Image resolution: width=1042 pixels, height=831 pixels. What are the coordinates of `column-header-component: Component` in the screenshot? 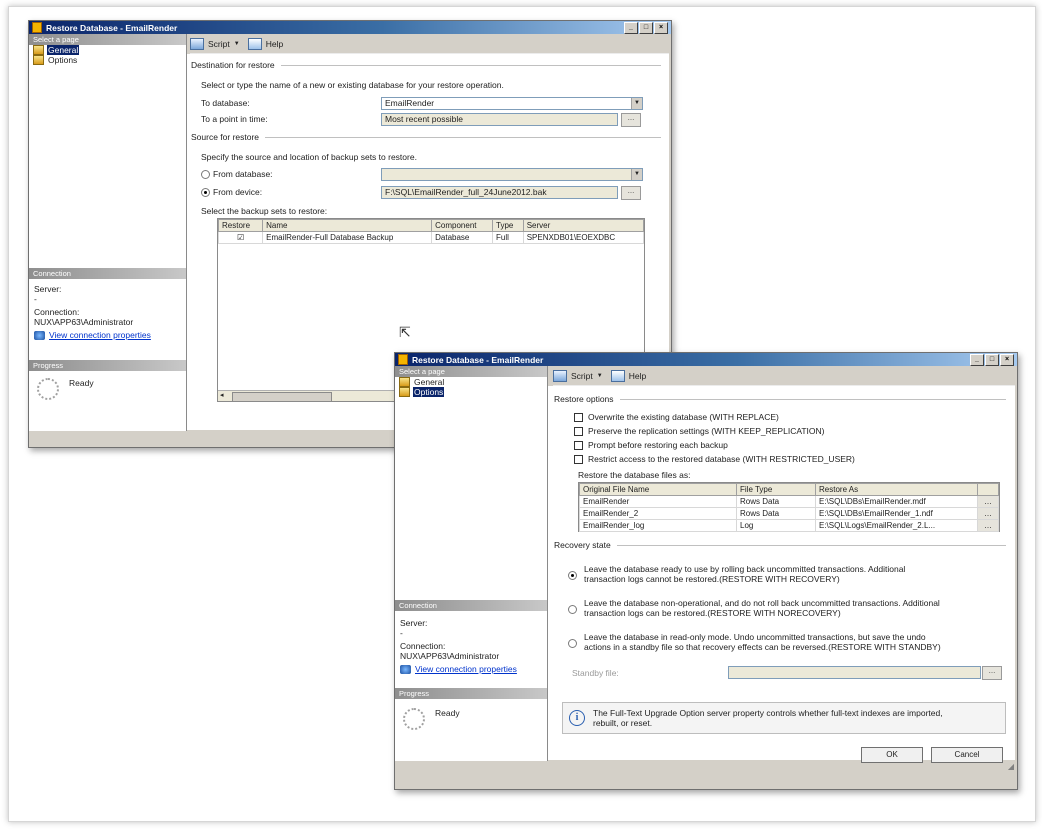 It's located at (462, 225).